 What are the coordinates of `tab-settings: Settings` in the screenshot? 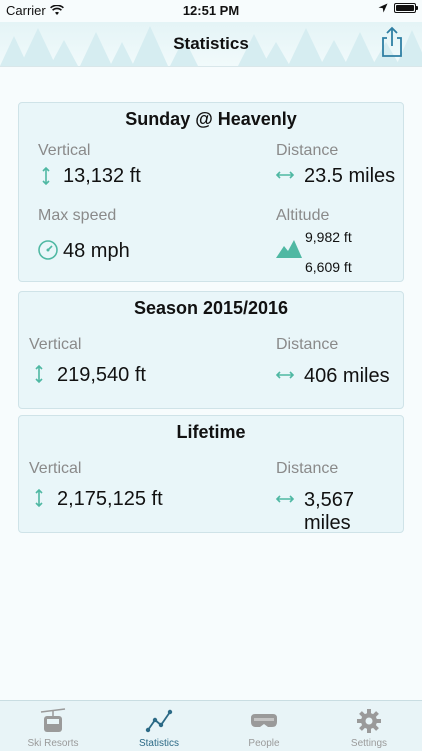 It's located at (369, 726).